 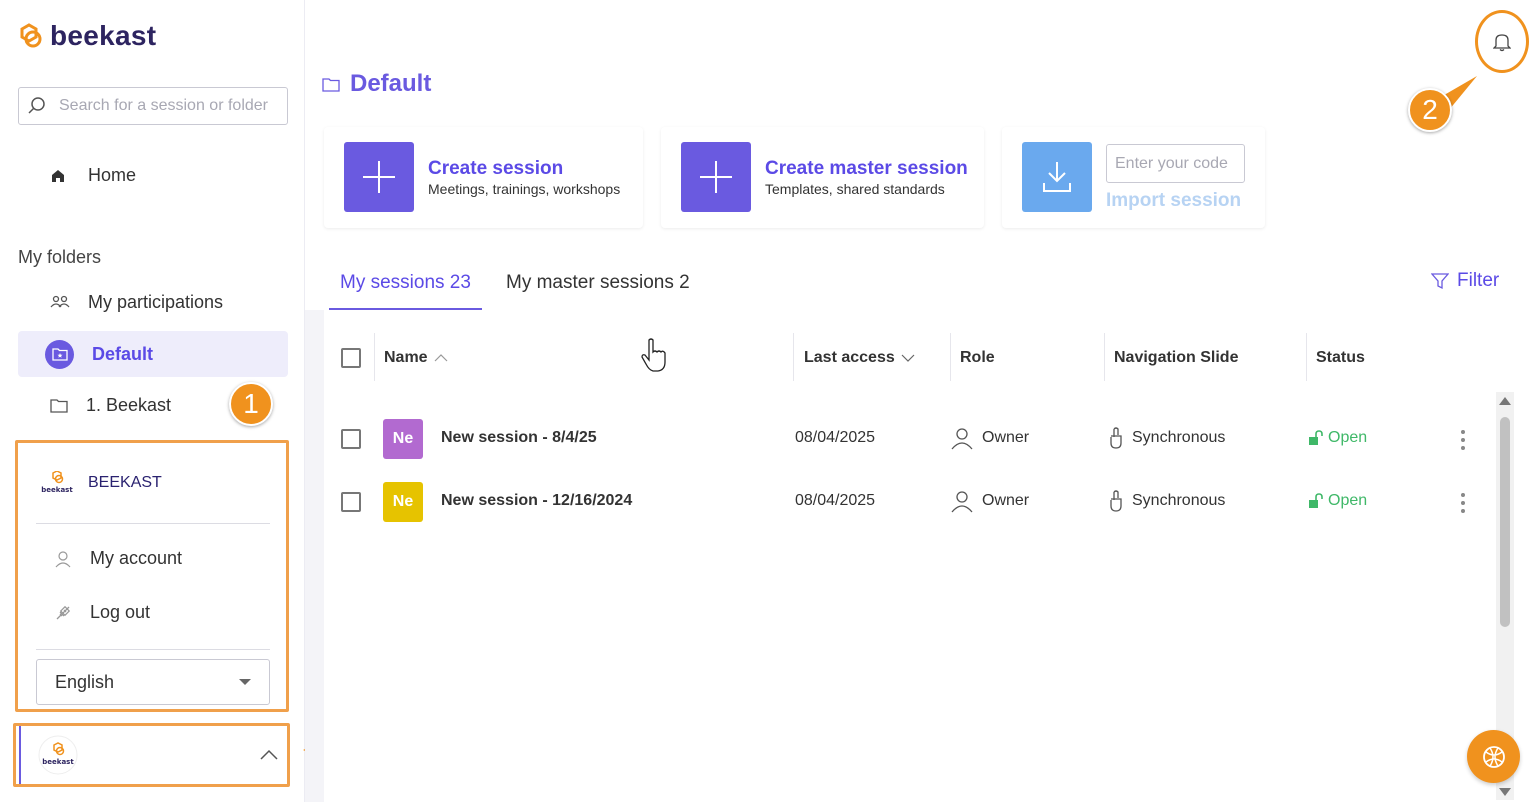 I want to click on column-header-status: Status, so click(x=1340, y=357).